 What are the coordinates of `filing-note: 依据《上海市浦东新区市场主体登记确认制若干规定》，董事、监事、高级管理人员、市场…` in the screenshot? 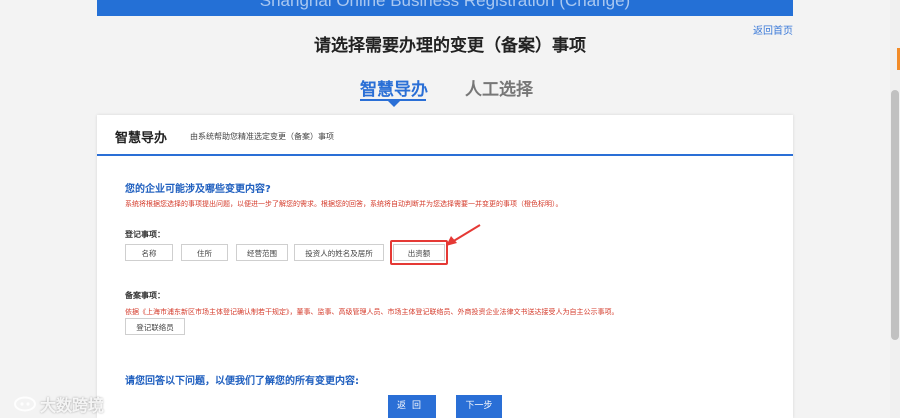 It's located at (372, 312).